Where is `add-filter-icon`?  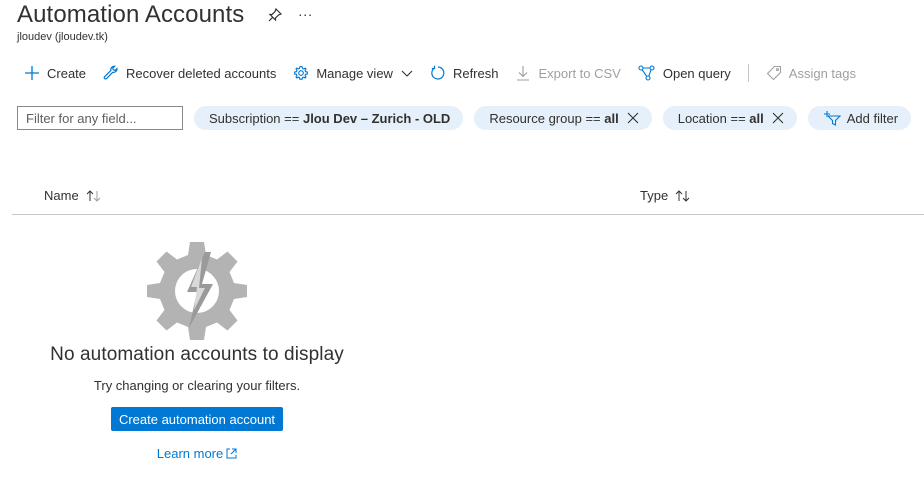 add-filter-icon is located at coordinates (832, 118).